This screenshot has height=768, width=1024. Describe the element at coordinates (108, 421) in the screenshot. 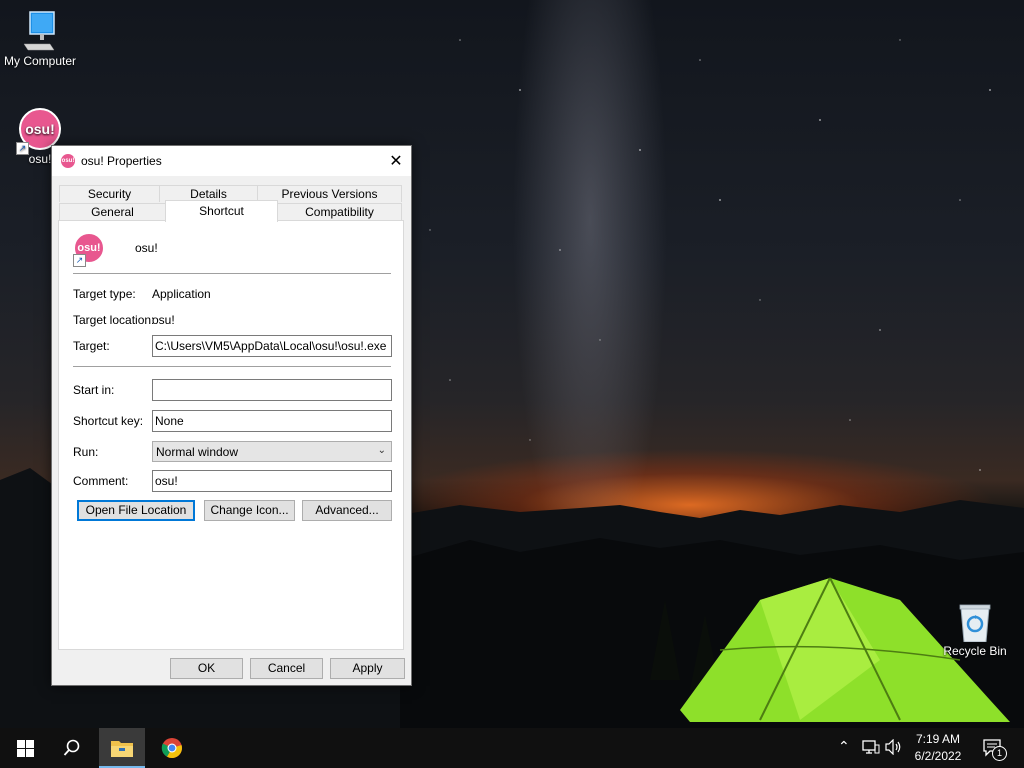

I see `shortcut-key-label: Shortcut key:` at that location.